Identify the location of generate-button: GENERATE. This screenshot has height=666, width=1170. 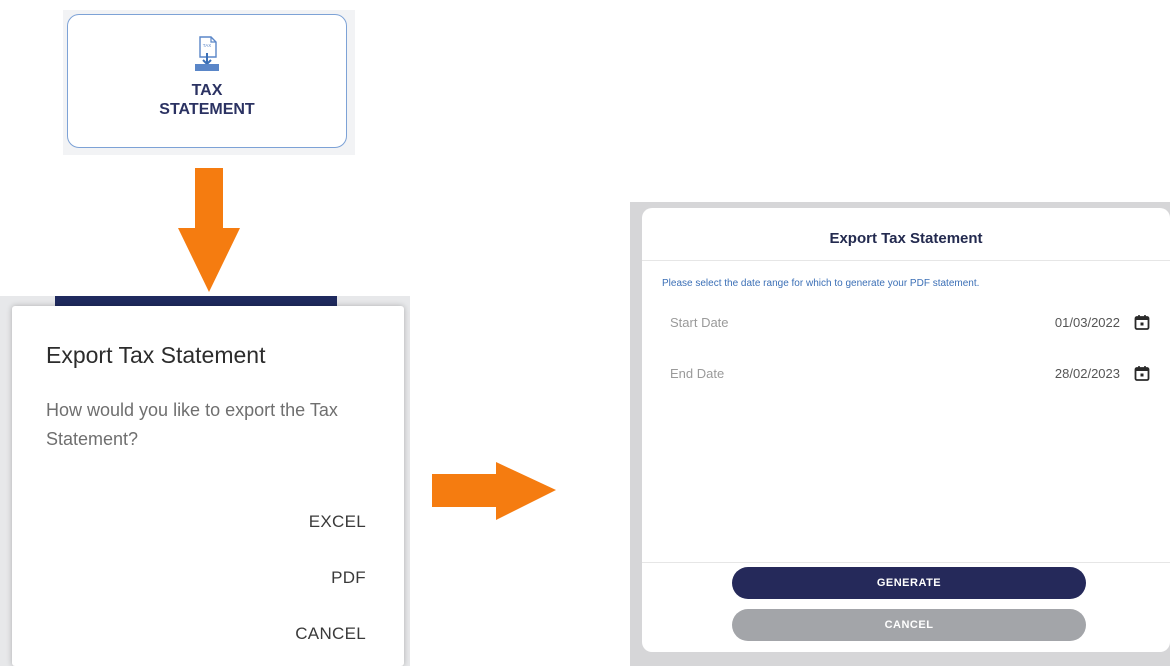
(909, 583).